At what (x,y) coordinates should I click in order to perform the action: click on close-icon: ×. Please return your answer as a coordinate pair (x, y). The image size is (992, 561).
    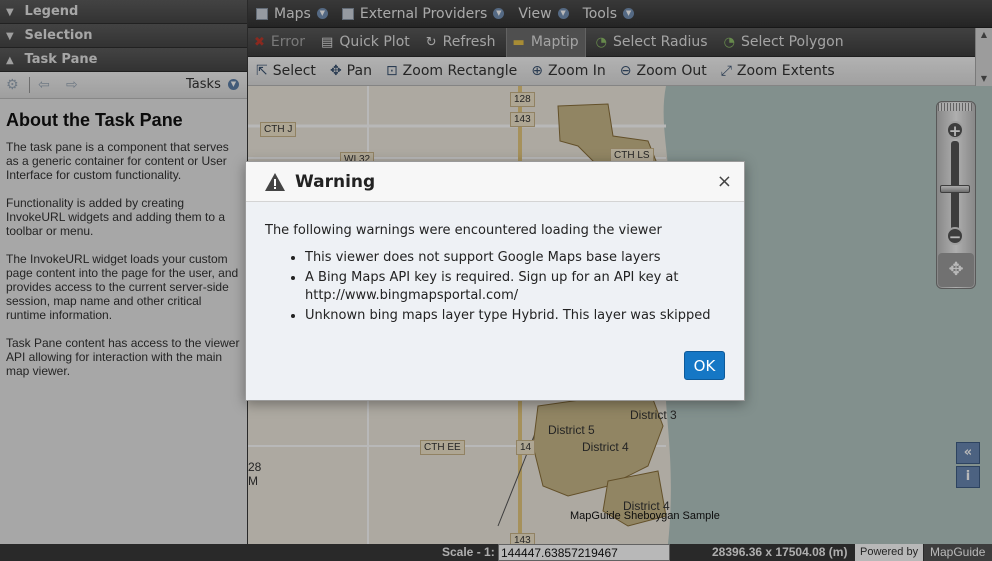
    Looking at the image, I should click on (724, 181).